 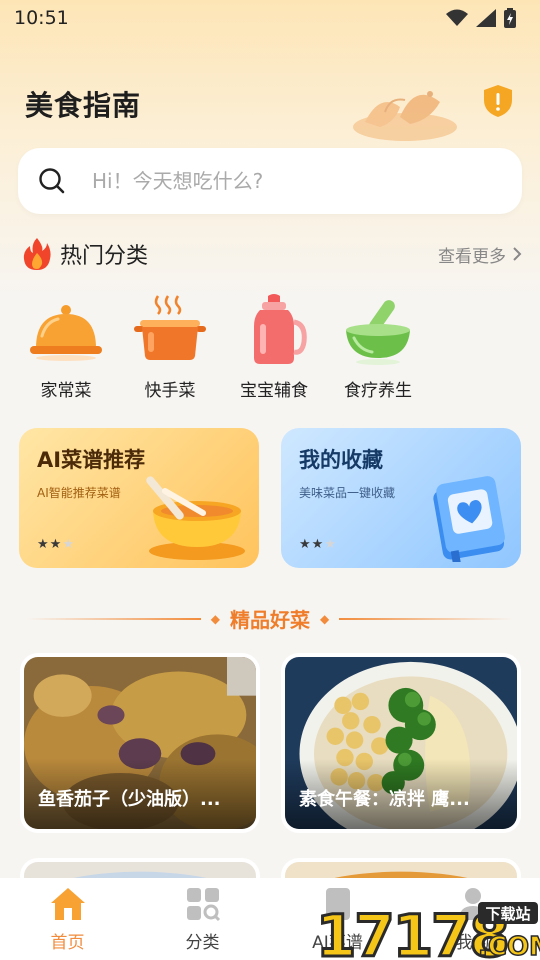 I want to click on tab-categories: 分类, so click(x=203, y=919).